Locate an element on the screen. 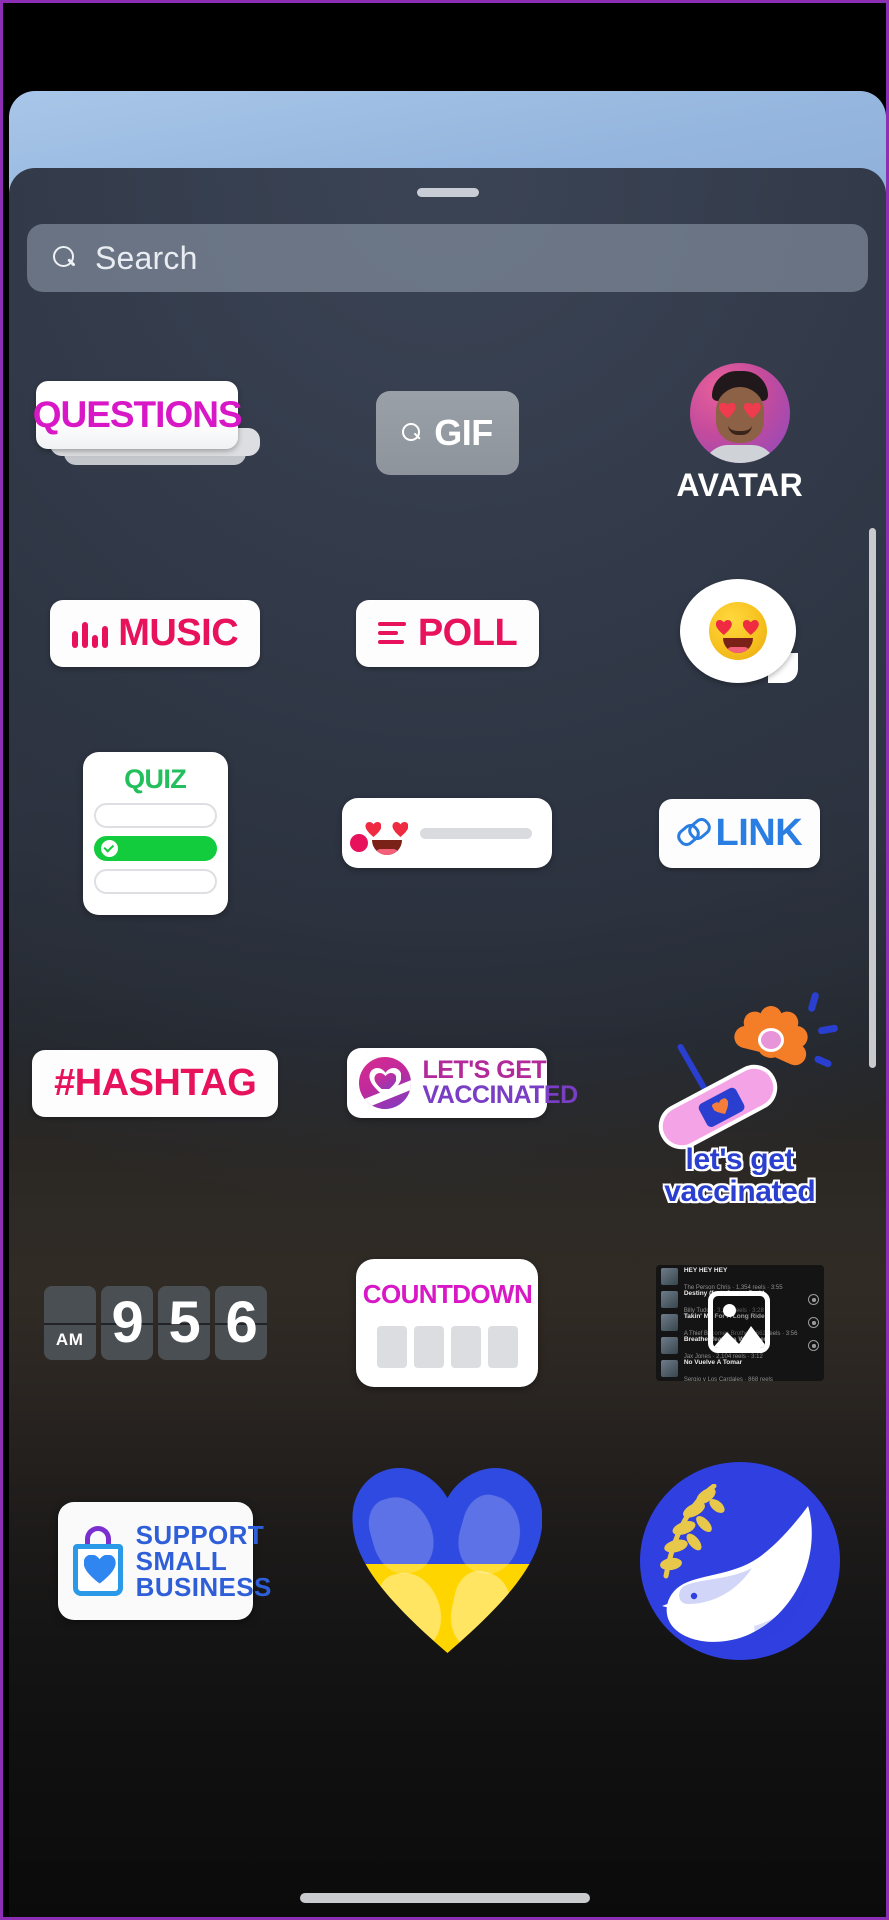 Image resolution: width=889 pixels, height=1920 pixels. ssb-line1: SUPPORT is located at coordinates (200, 1534).